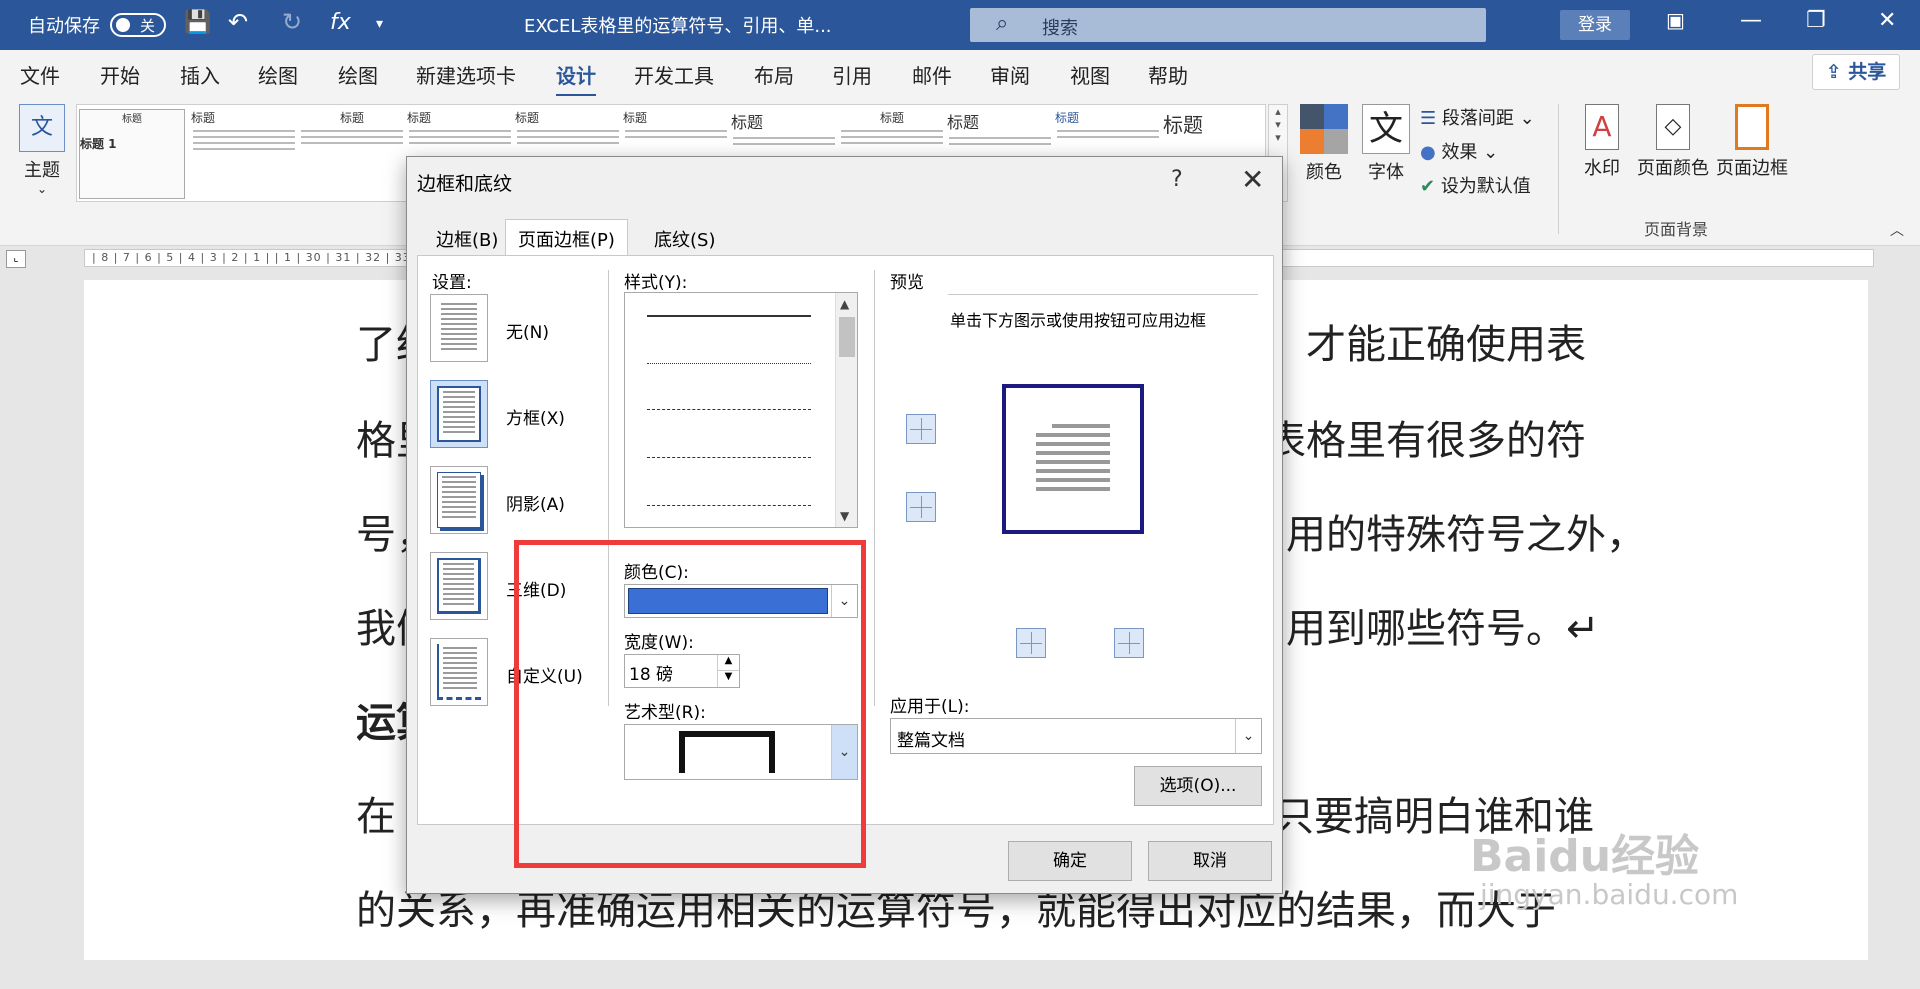 The height and width of the screenshot is (989, 1920). Describe the element at coordinates (1324, 129) in the screenshot. I see `colors-icon` at that location.